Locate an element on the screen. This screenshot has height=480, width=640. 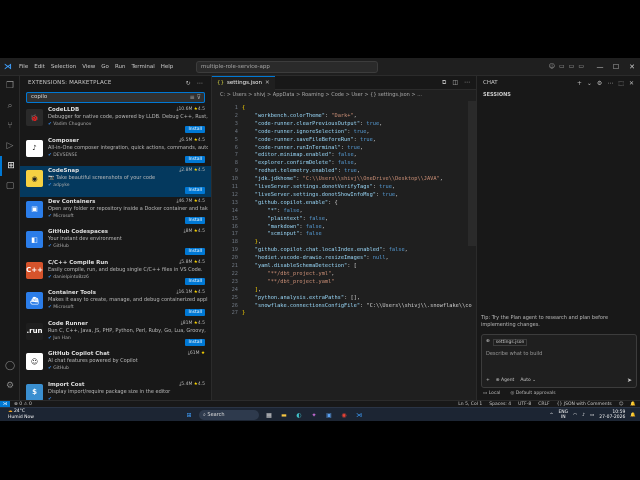
vscode-taskbar-icon: ⋊ is located at coordinates (359, 415).